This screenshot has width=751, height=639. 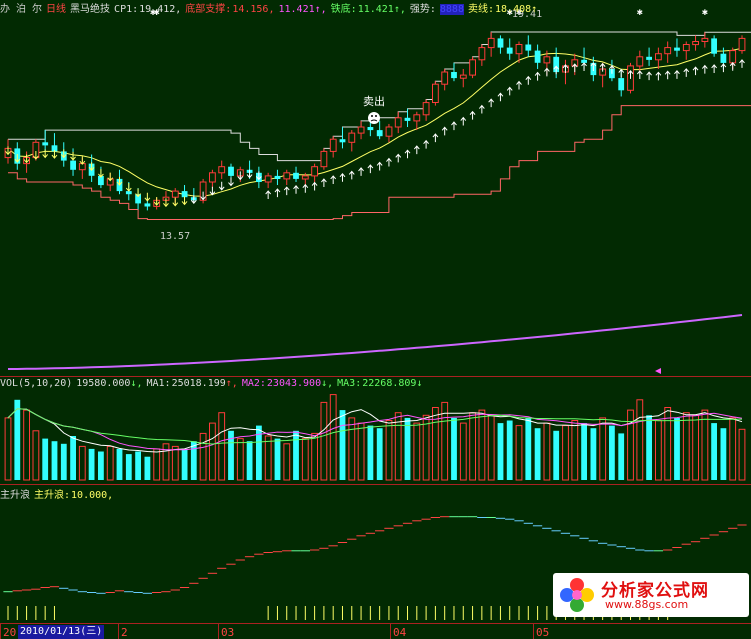 I want to click on signal-star-icon: ✱, so click(x=705, y=12).